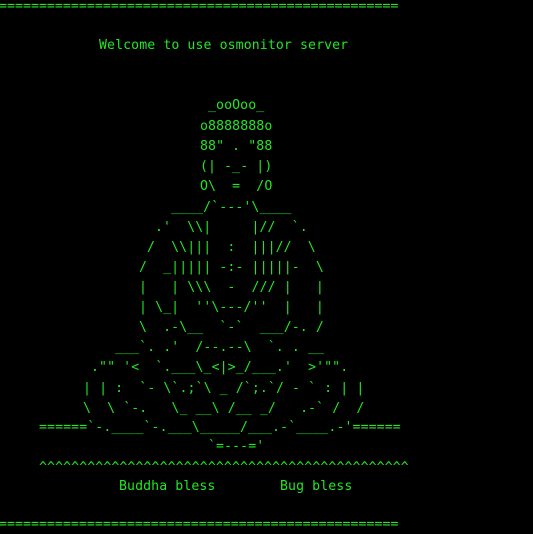  I want to click on ascii-art-line-6: ____/`---'\____, so click(231, 207).